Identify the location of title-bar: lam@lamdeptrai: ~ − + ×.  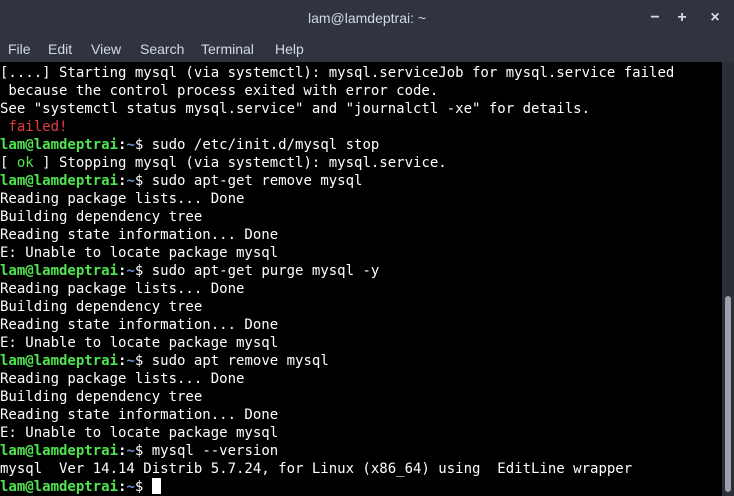
(367, 18).